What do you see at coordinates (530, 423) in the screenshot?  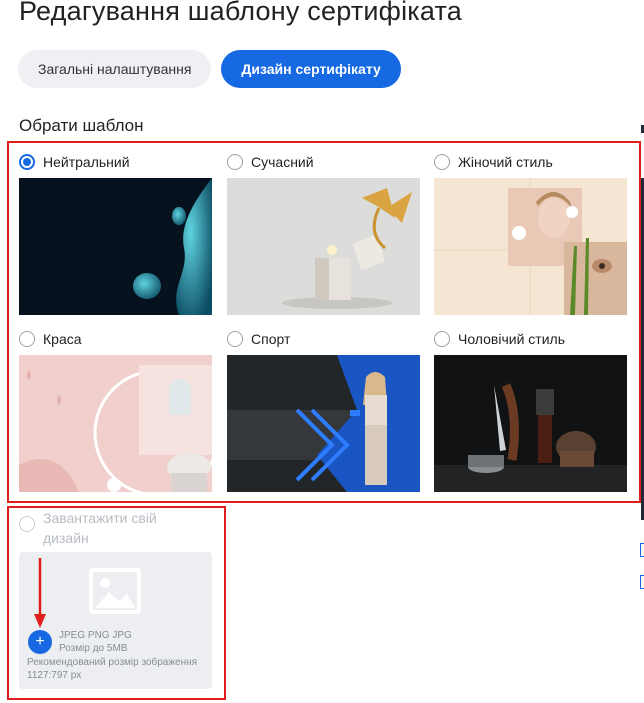 I see `template-thumb-masculine` at bounding box center [530, 423].